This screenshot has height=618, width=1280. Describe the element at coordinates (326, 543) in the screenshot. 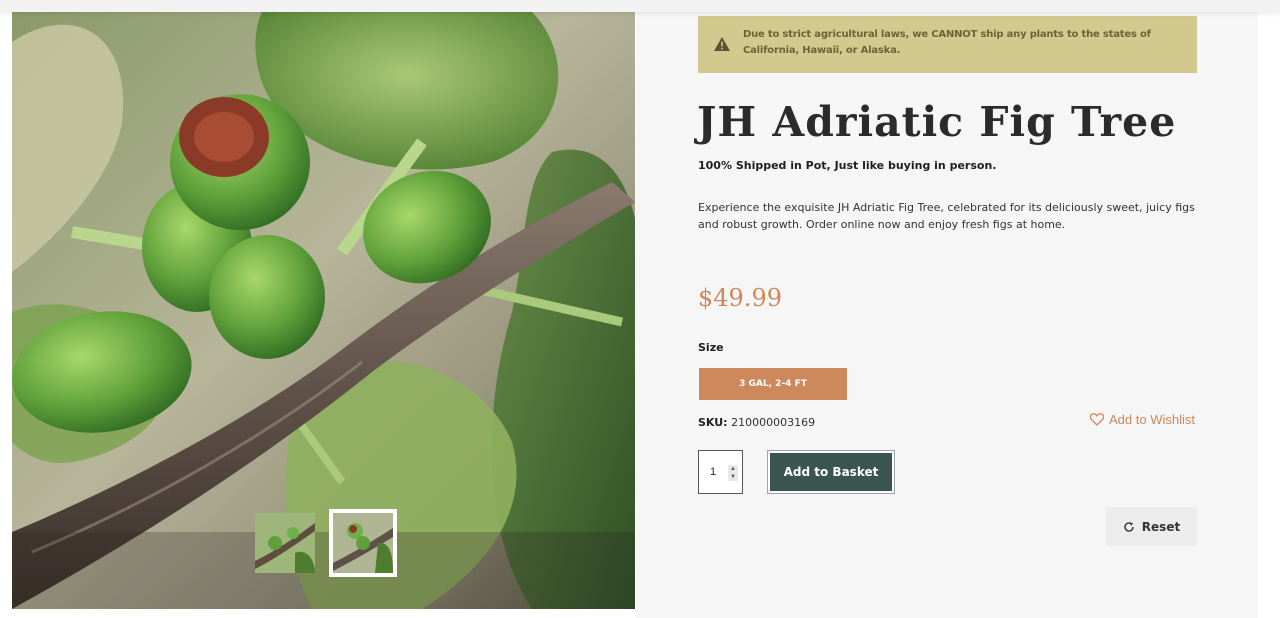

I see `gallery-thumbnails` at that location.